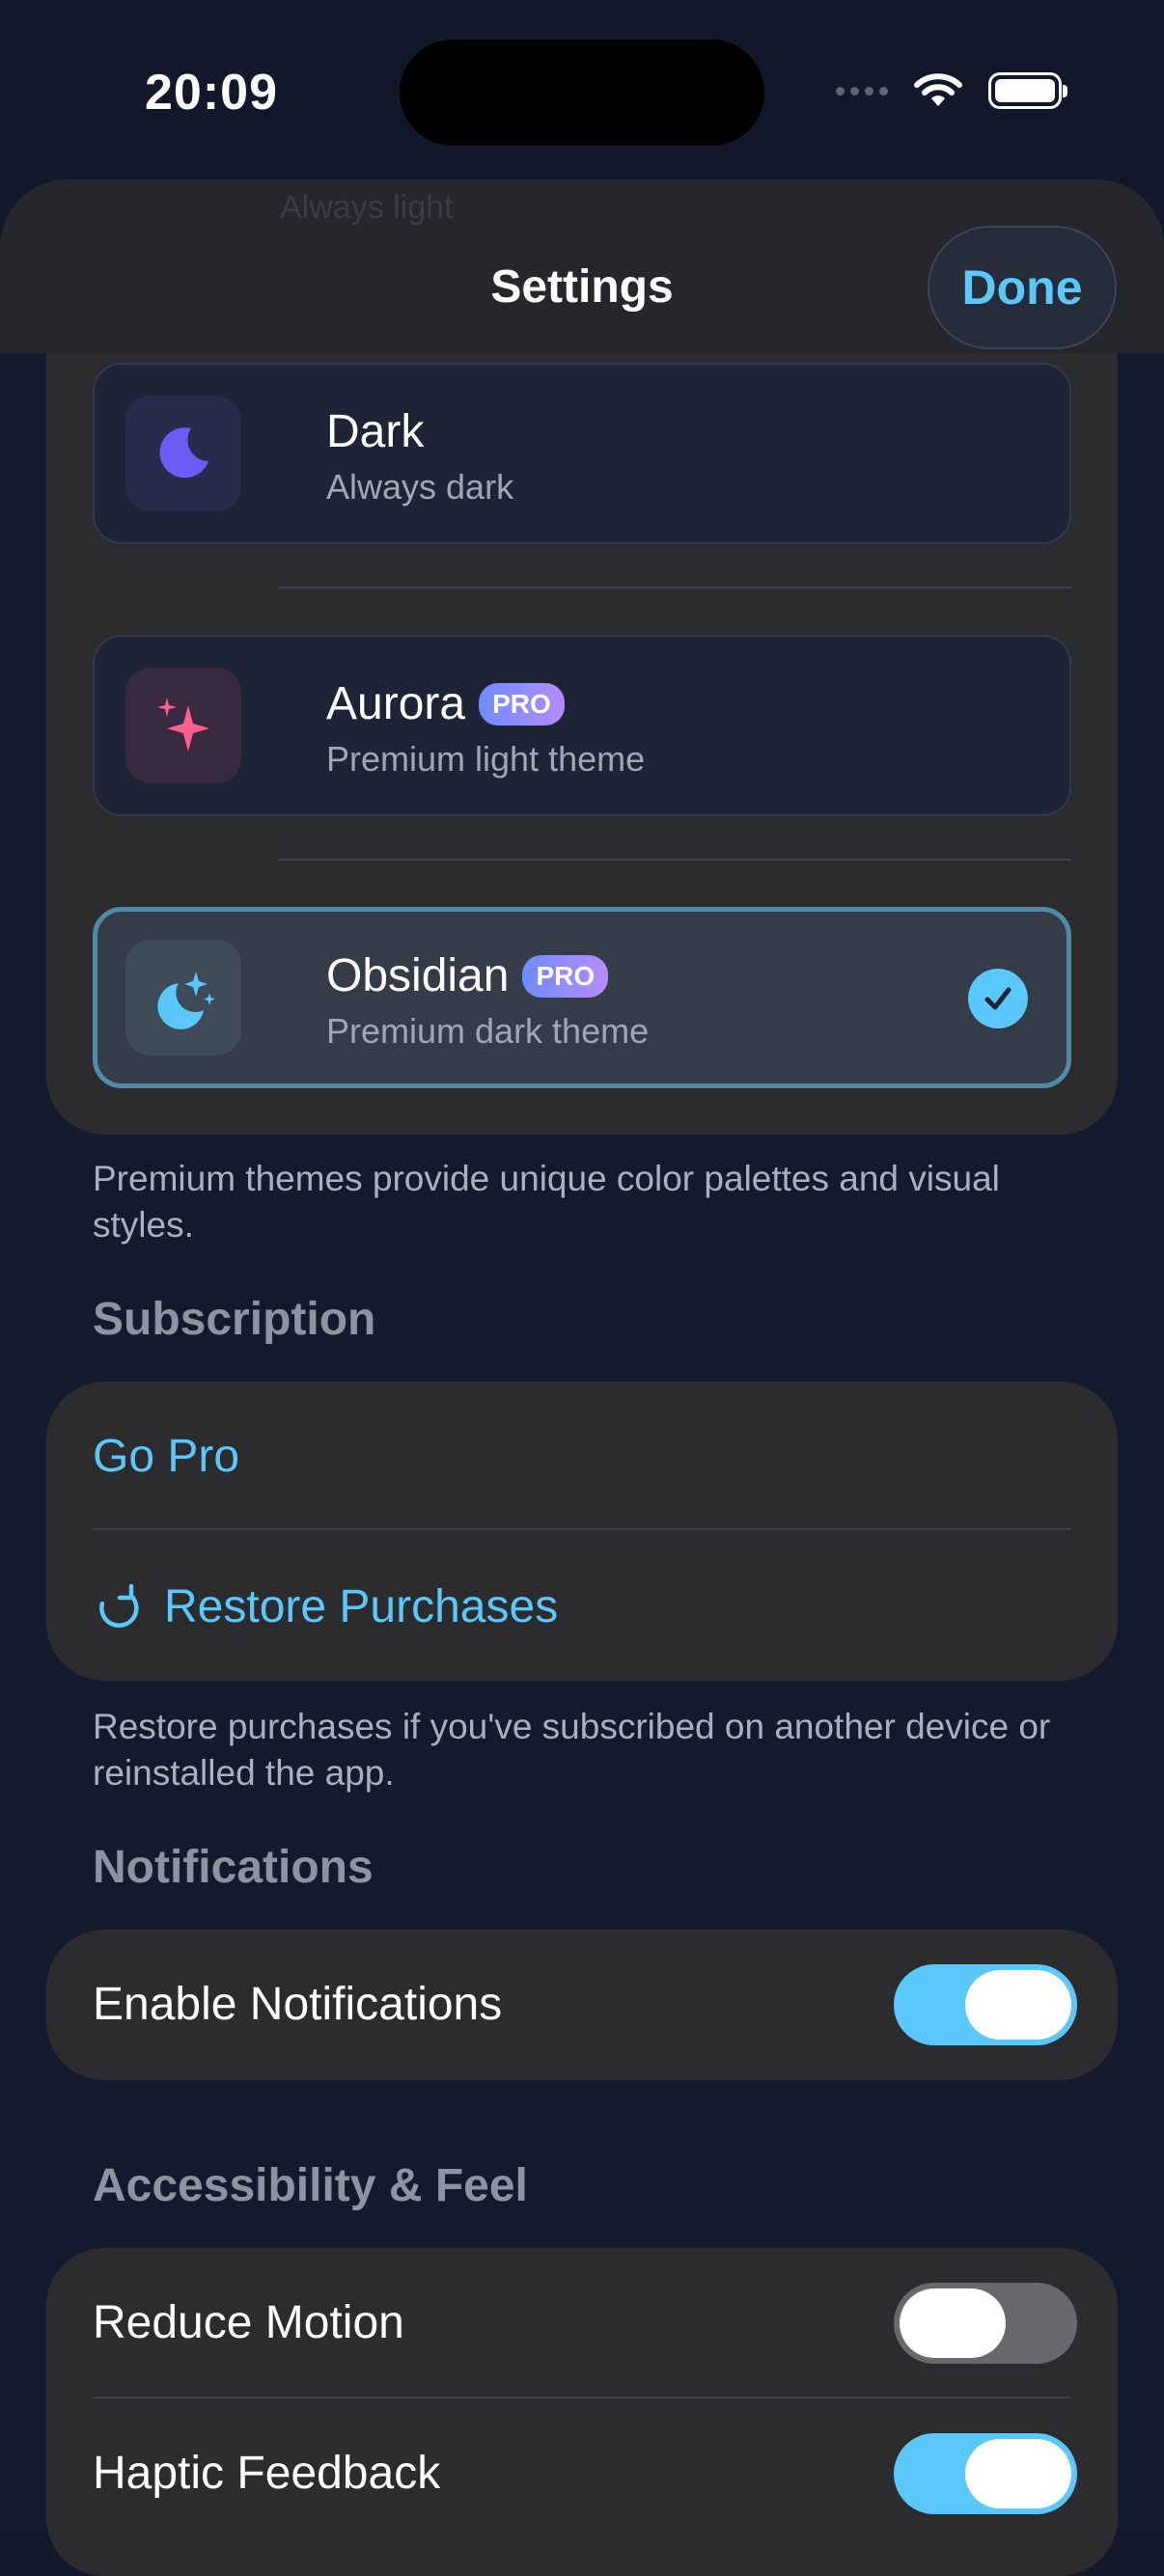  I want to click on reduce-motion-label: Reduce Motion, so click(249, 2322).